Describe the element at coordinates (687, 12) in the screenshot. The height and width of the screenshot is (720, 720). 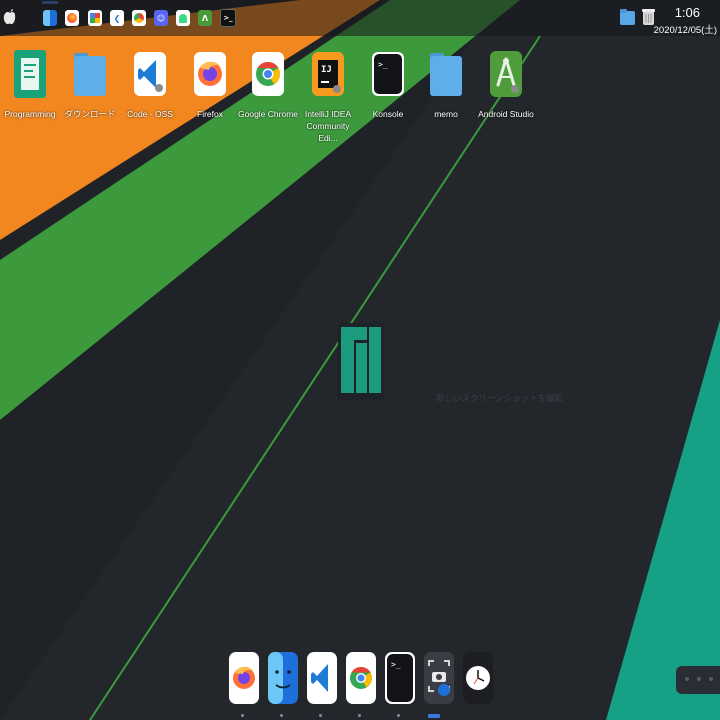
I see `clock-time: 1:06` at that location.